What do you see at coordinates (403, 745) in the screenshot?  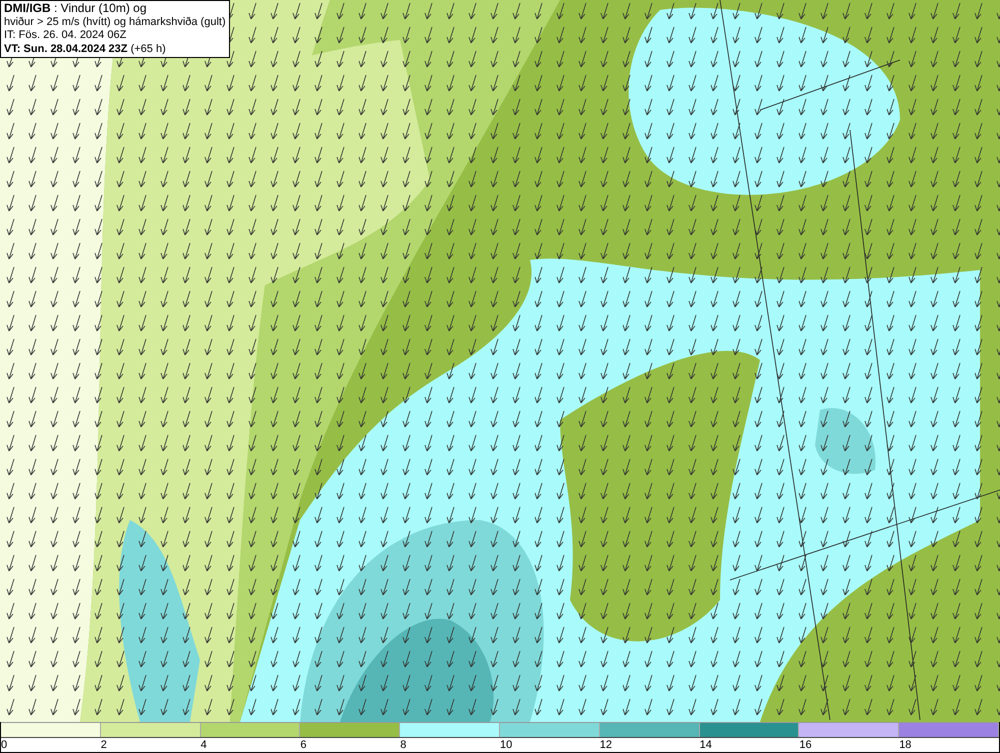 I see `legend-label: 8` at bounding box center [403, 745].